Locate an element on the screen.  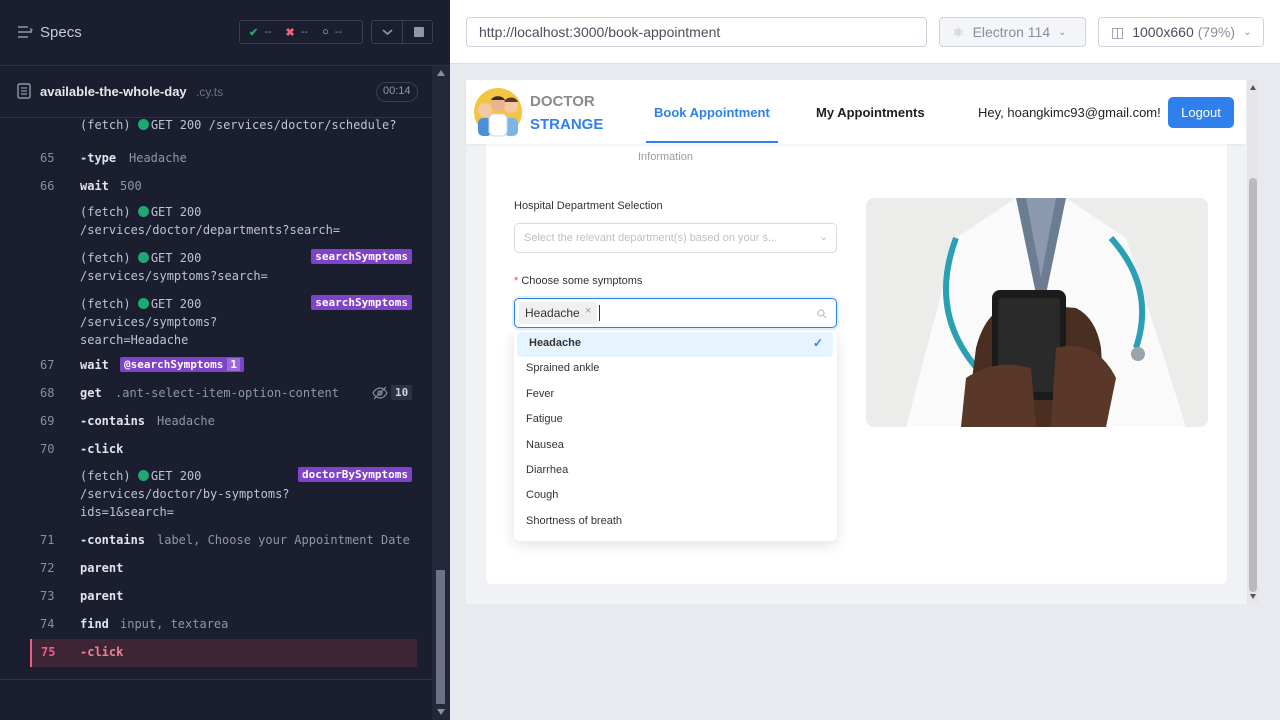
command-row-active: 75 -click is located at coordinates (223, 653).